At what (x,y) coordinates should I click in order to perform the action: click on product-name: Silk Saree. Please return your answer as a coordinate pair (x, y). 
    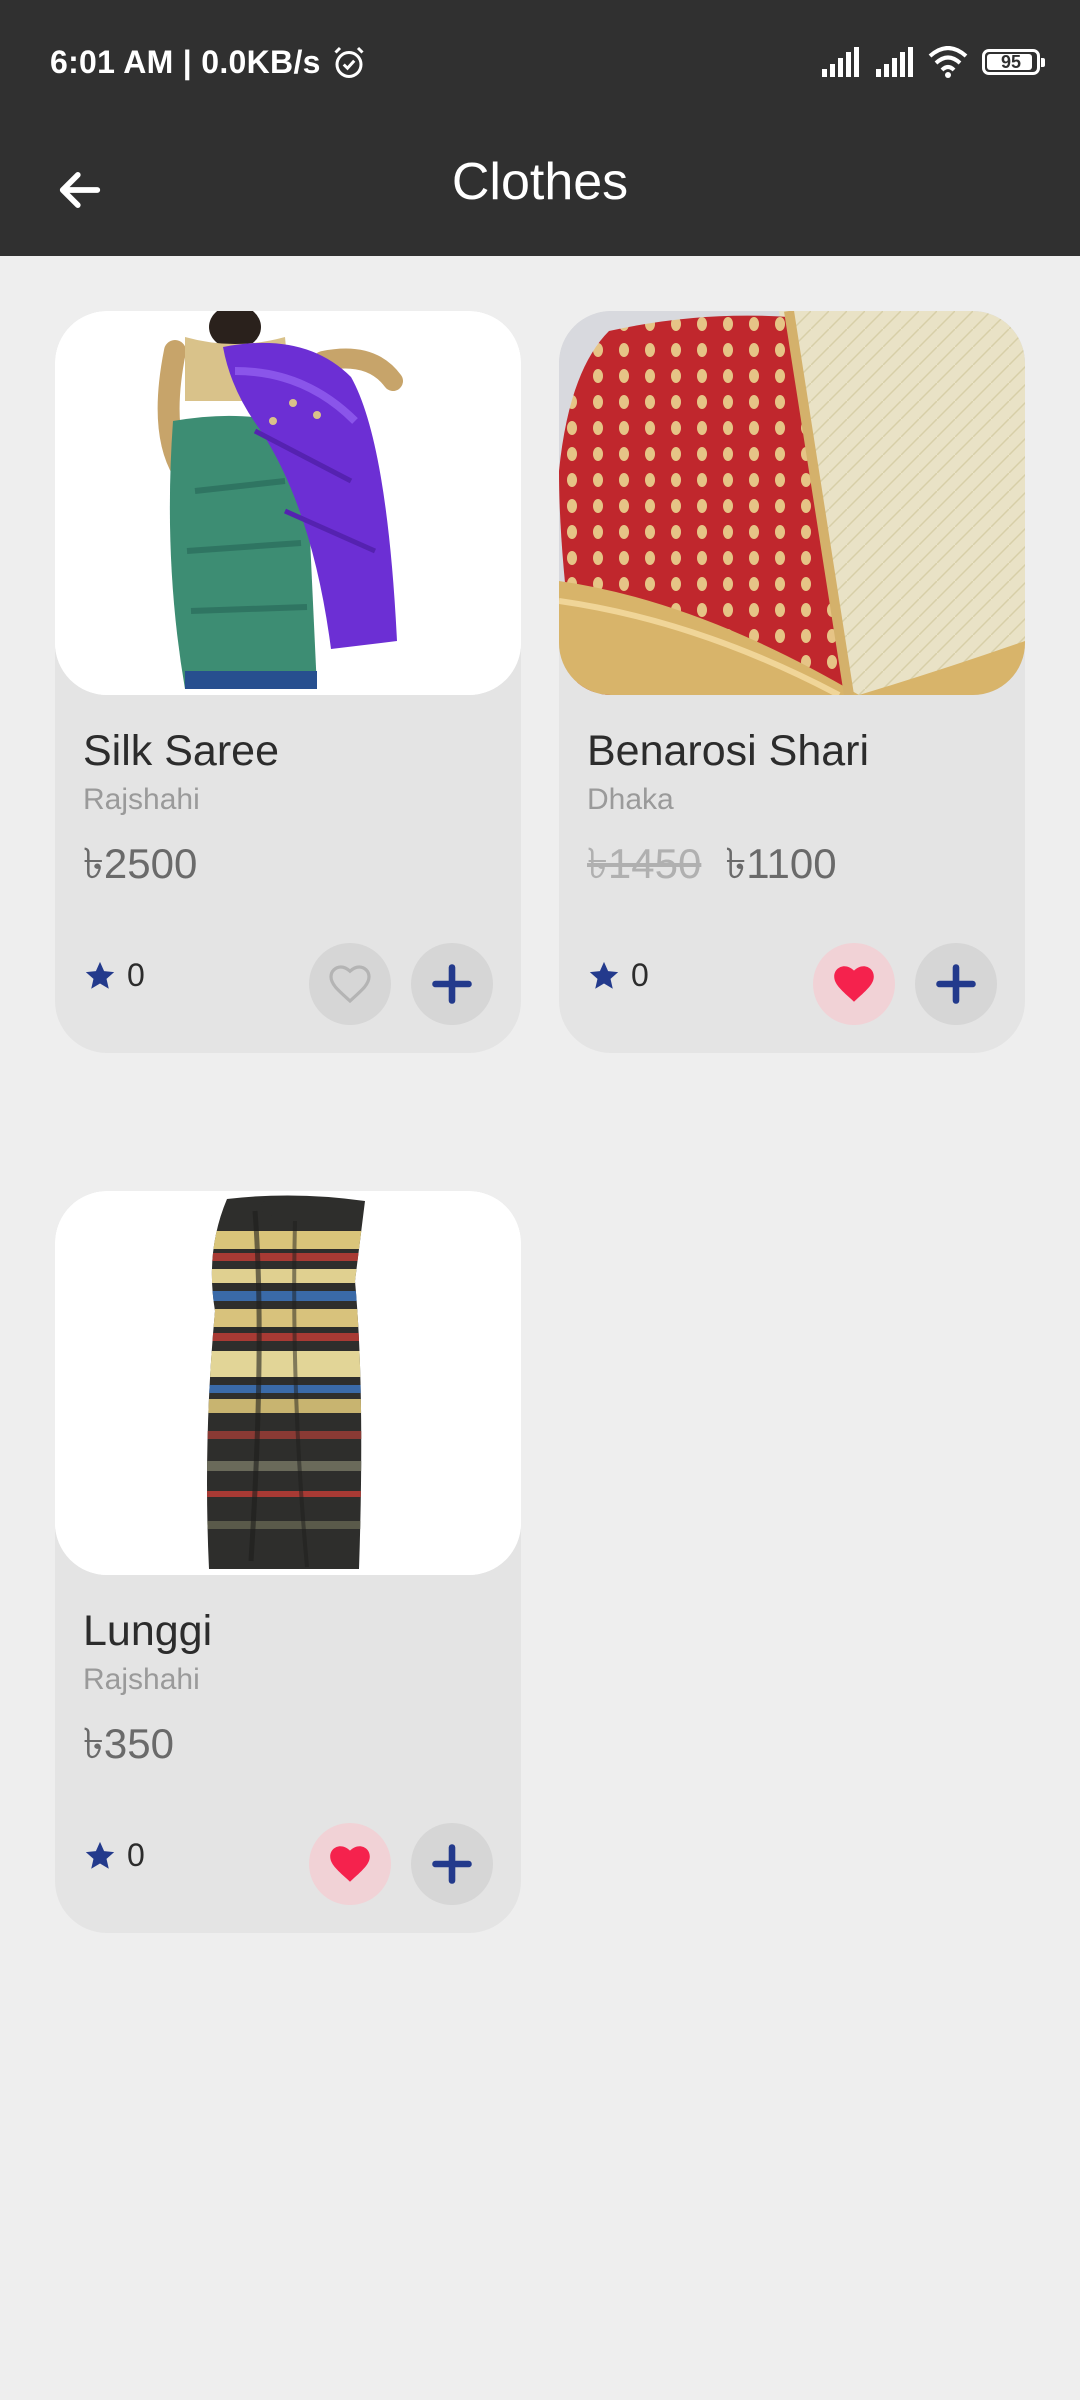
    Looking at the image, I should click on (181, 751).